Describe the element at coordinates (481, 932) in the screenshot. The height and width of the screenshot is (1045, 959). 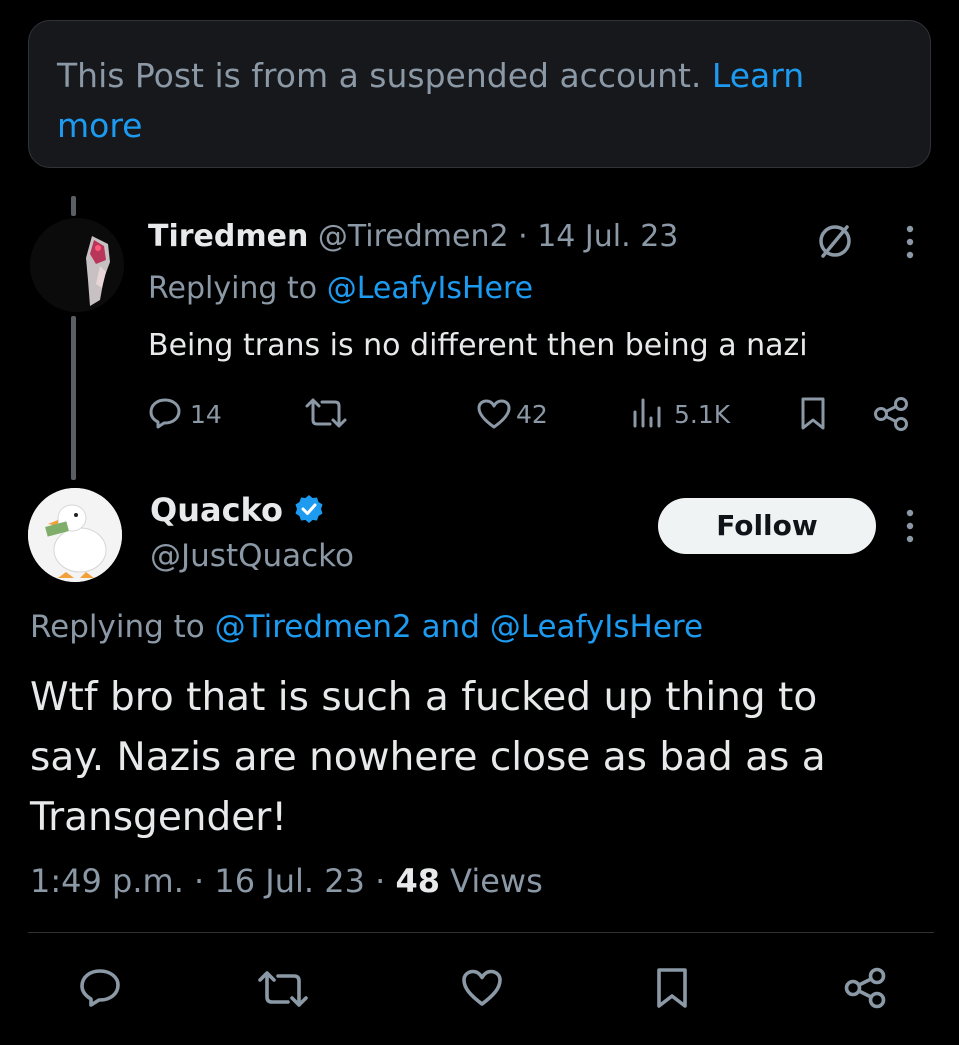
I see `divider` at that location.